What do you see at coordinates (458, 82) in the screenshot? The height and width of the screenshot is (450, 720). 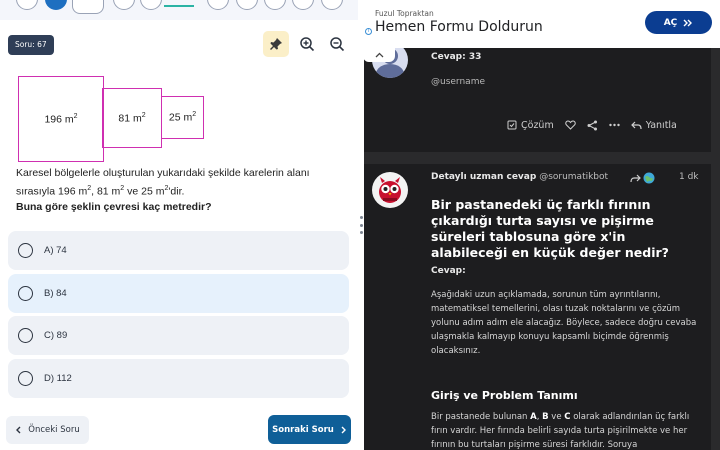 I see `username-link: @username` at bounding box center [458, 82].